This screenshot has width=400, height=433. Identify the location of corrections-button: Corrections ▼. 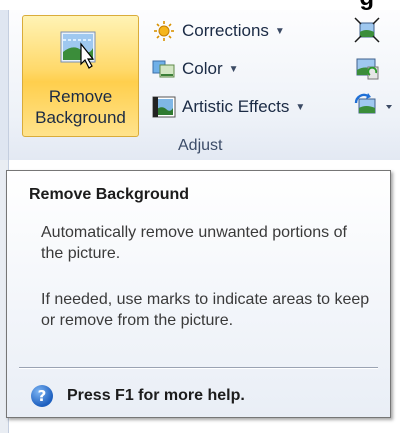
(218, 31).